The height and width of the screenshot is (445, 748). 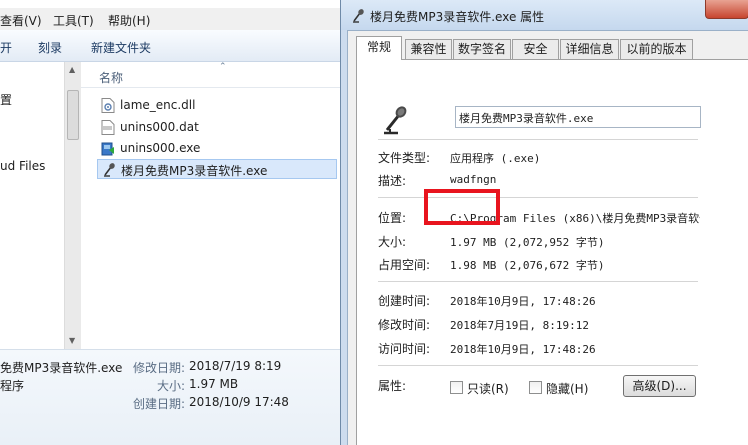 What do you see at coordinates (108, 127) in the screenshot?
I see `dat-file-icon` at bounding box center [108, 127].